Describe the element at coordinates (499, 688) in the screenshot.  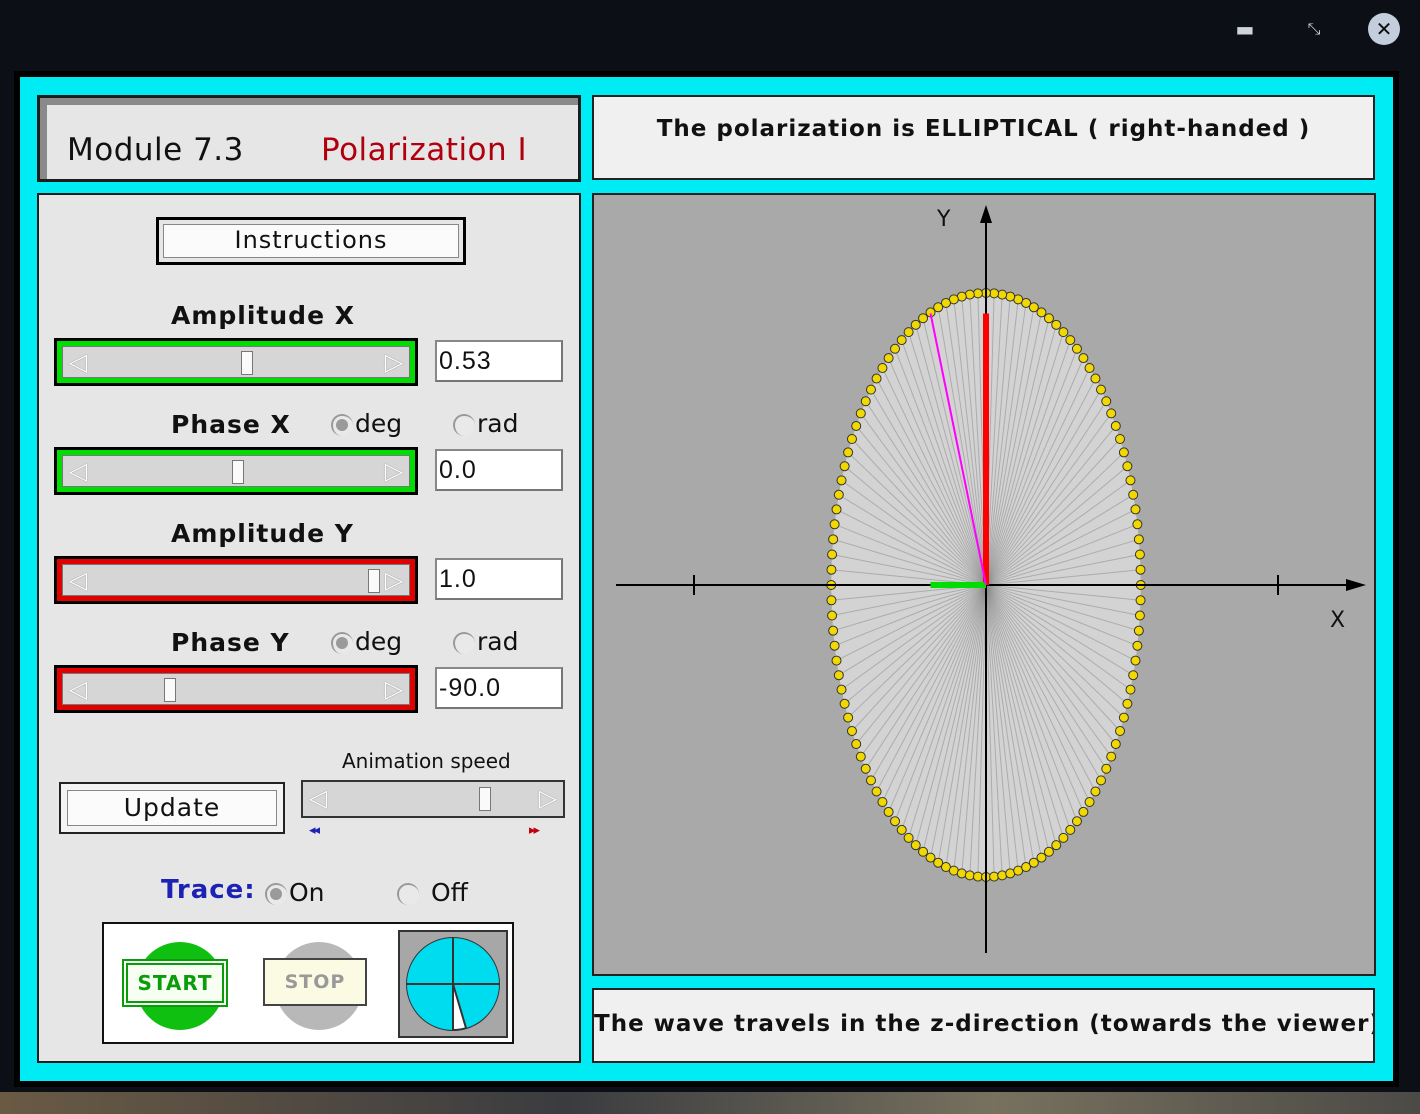
I see `phase-y-input` at that location.